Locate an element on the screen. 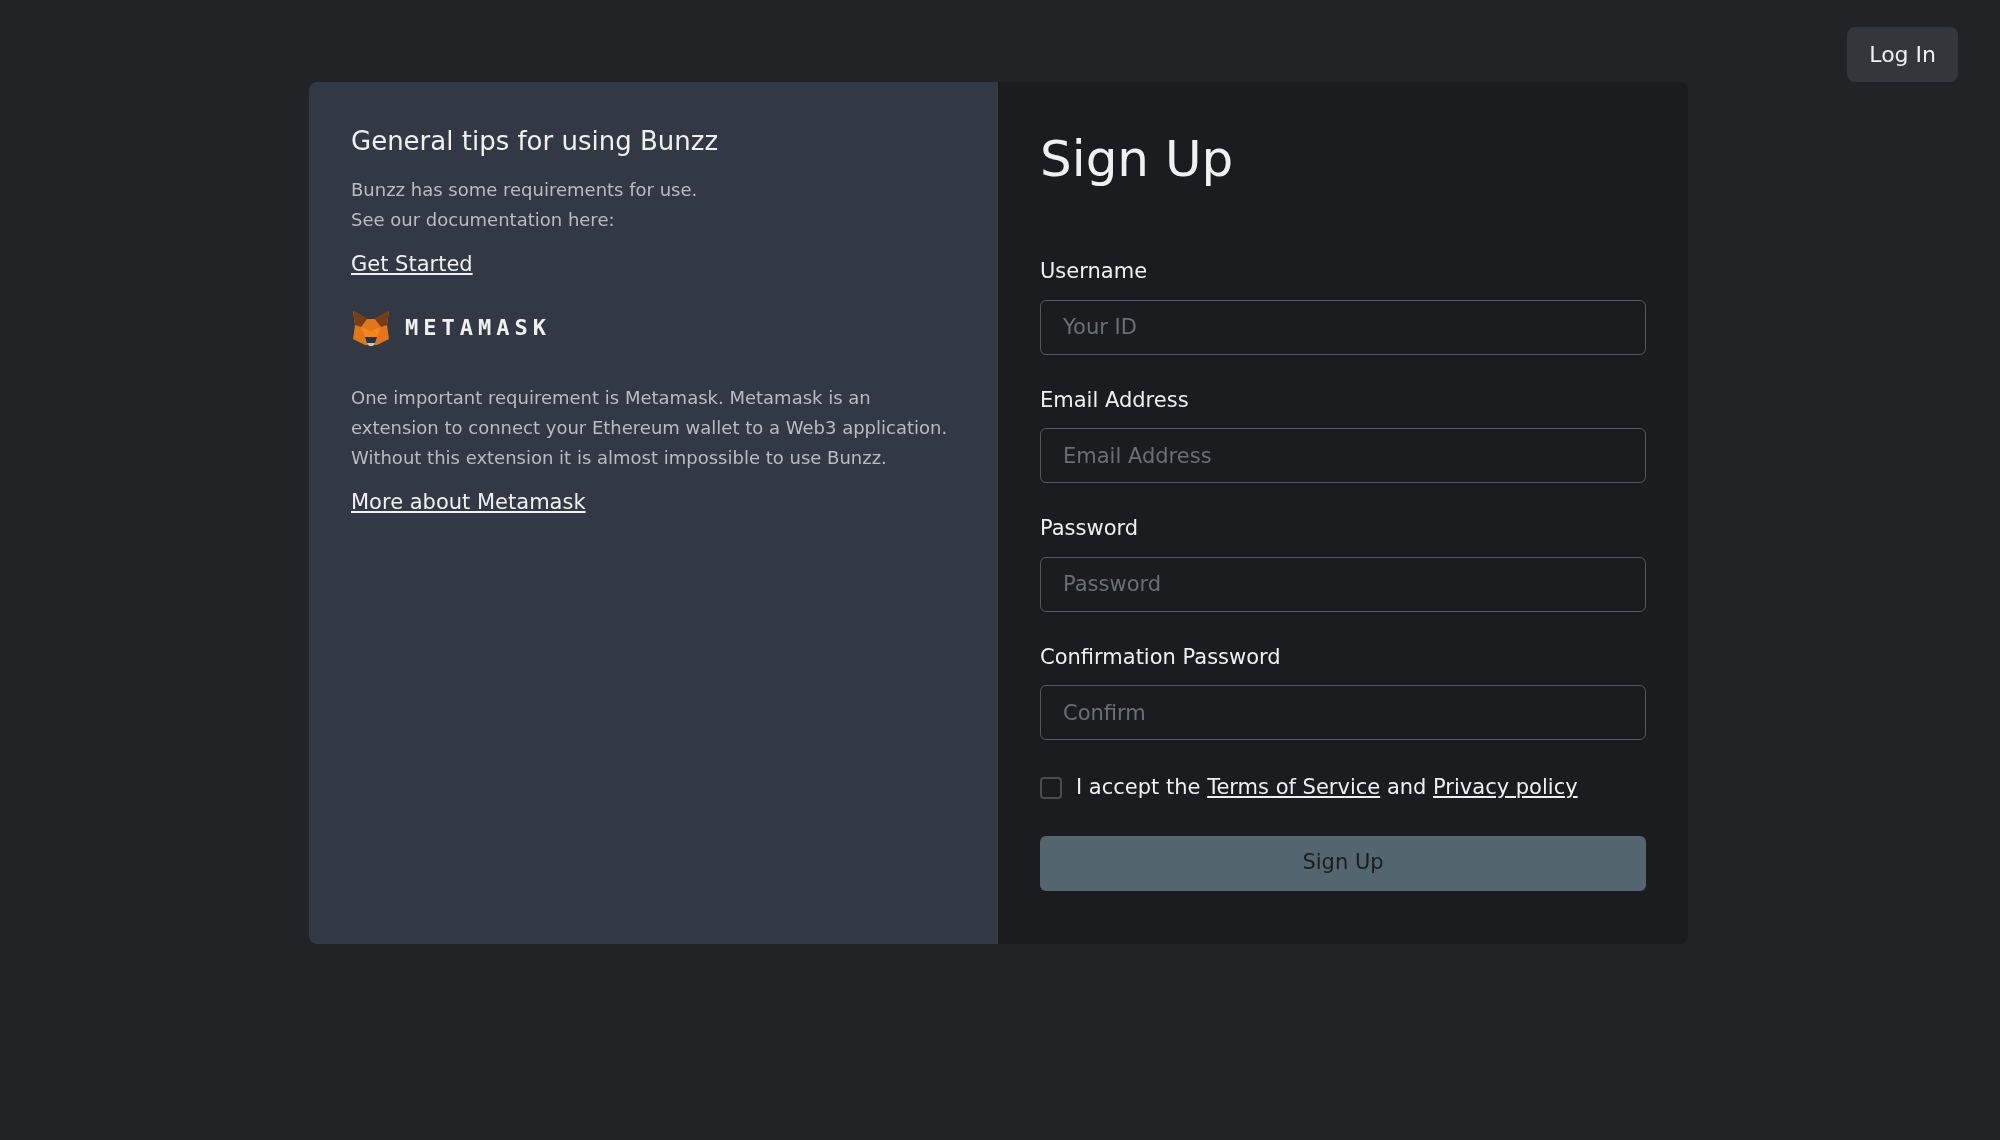 The width and height of the screenshot is (2000, 1140). field-label: Password is located at coordinates (1090, 528).